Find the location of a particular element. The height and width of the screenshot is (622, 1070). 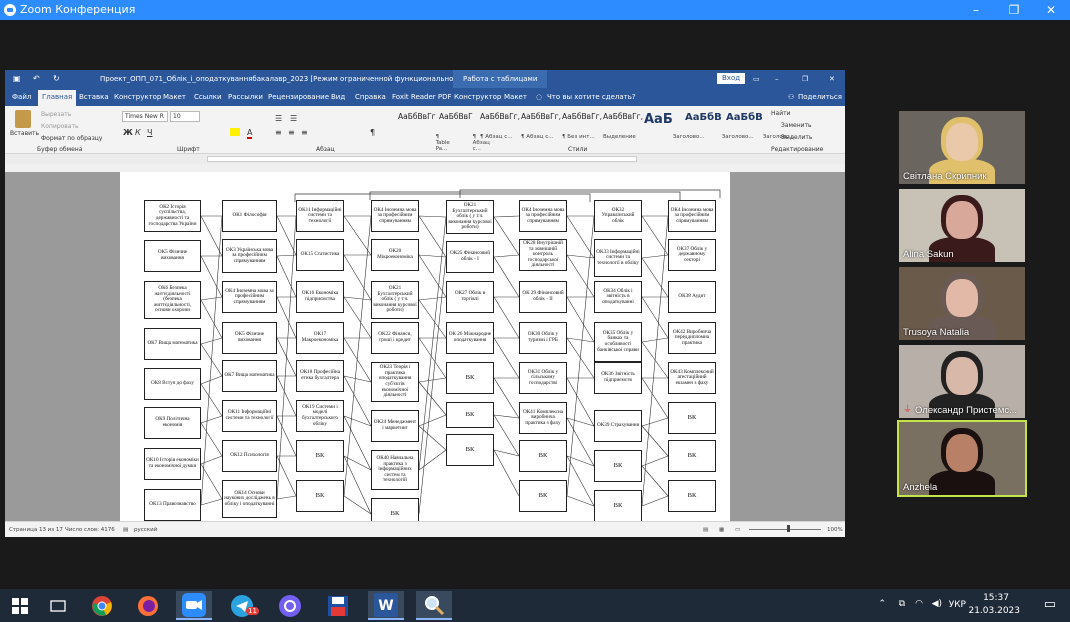

diagram-box: ОК9 Політична економія is located at coordinates (172, 423).